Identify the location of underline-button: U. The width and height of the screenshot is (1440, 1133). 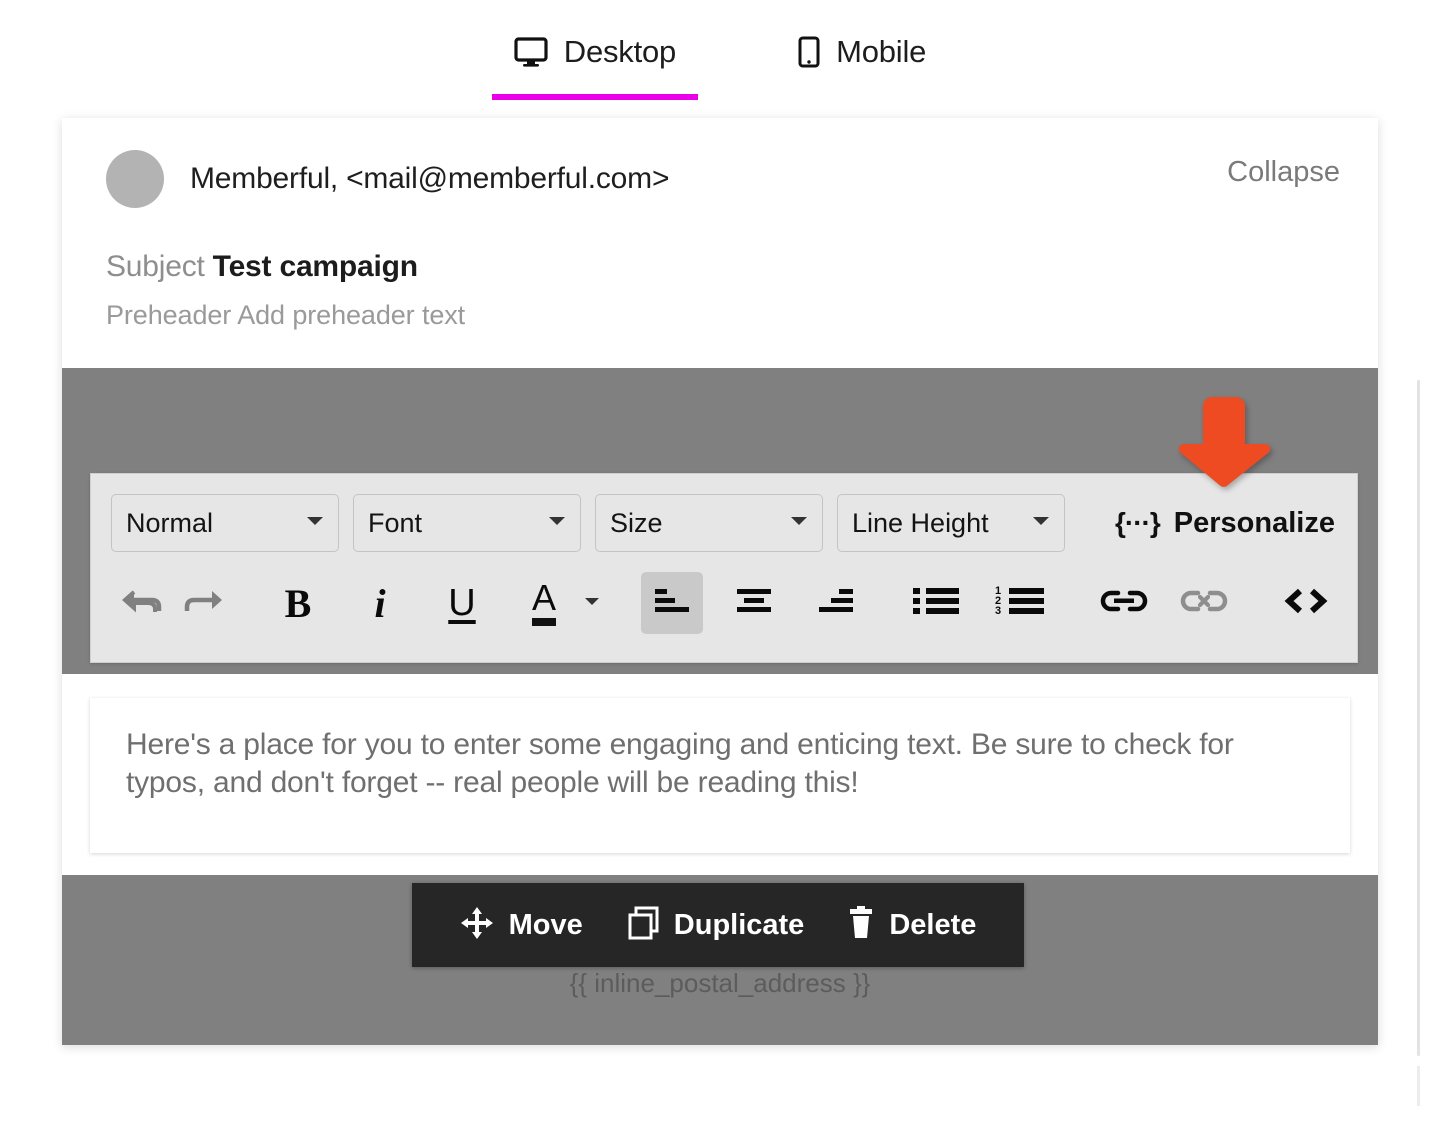
(462, 603).